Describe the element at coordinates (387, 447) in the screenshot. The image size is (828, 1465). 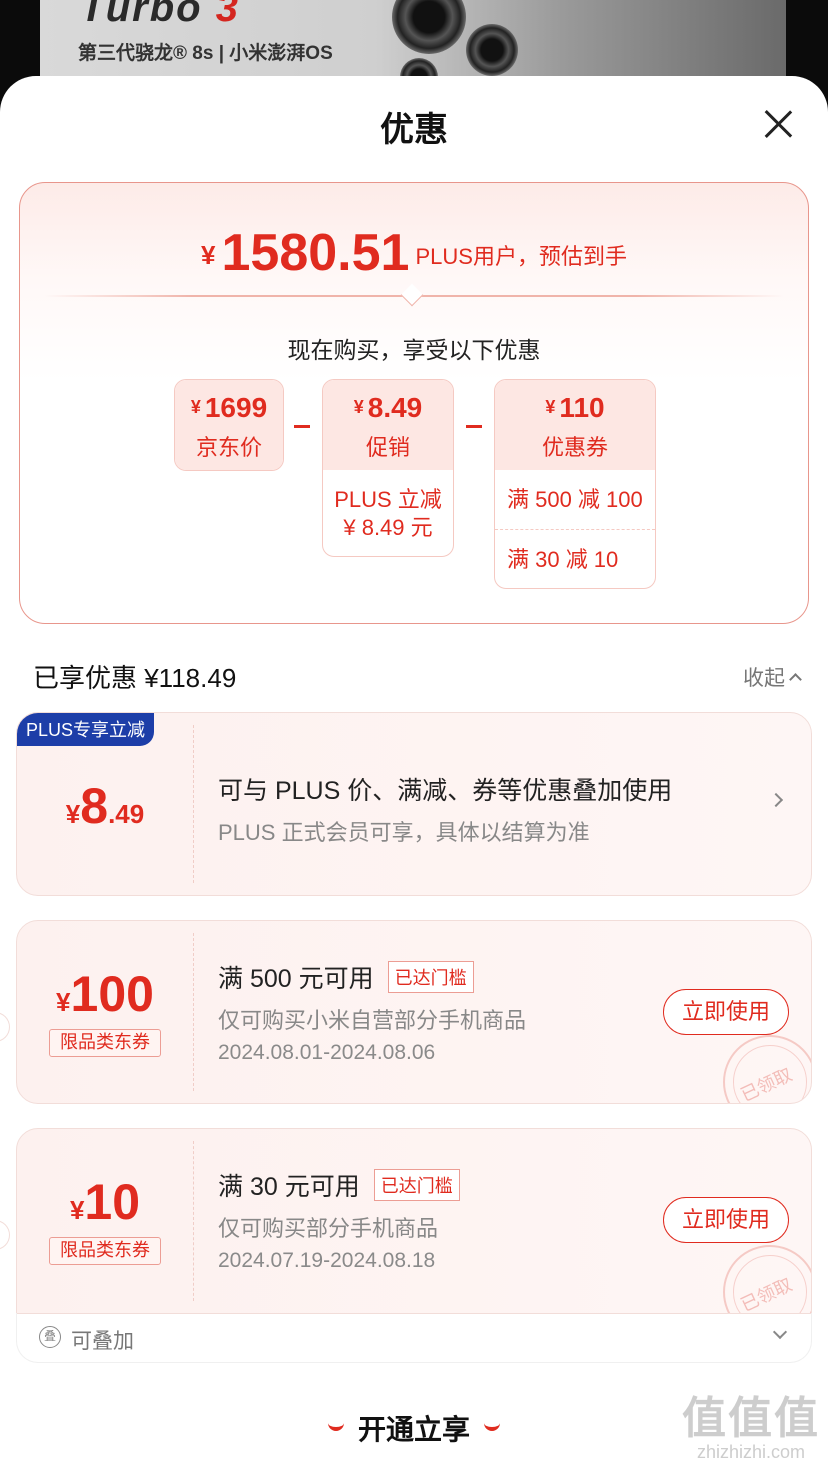
I see `promo-label: 促销` at that location.